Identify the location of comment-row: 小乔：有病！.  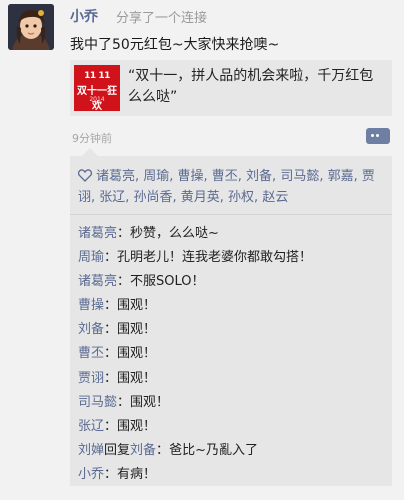
(233, 475).